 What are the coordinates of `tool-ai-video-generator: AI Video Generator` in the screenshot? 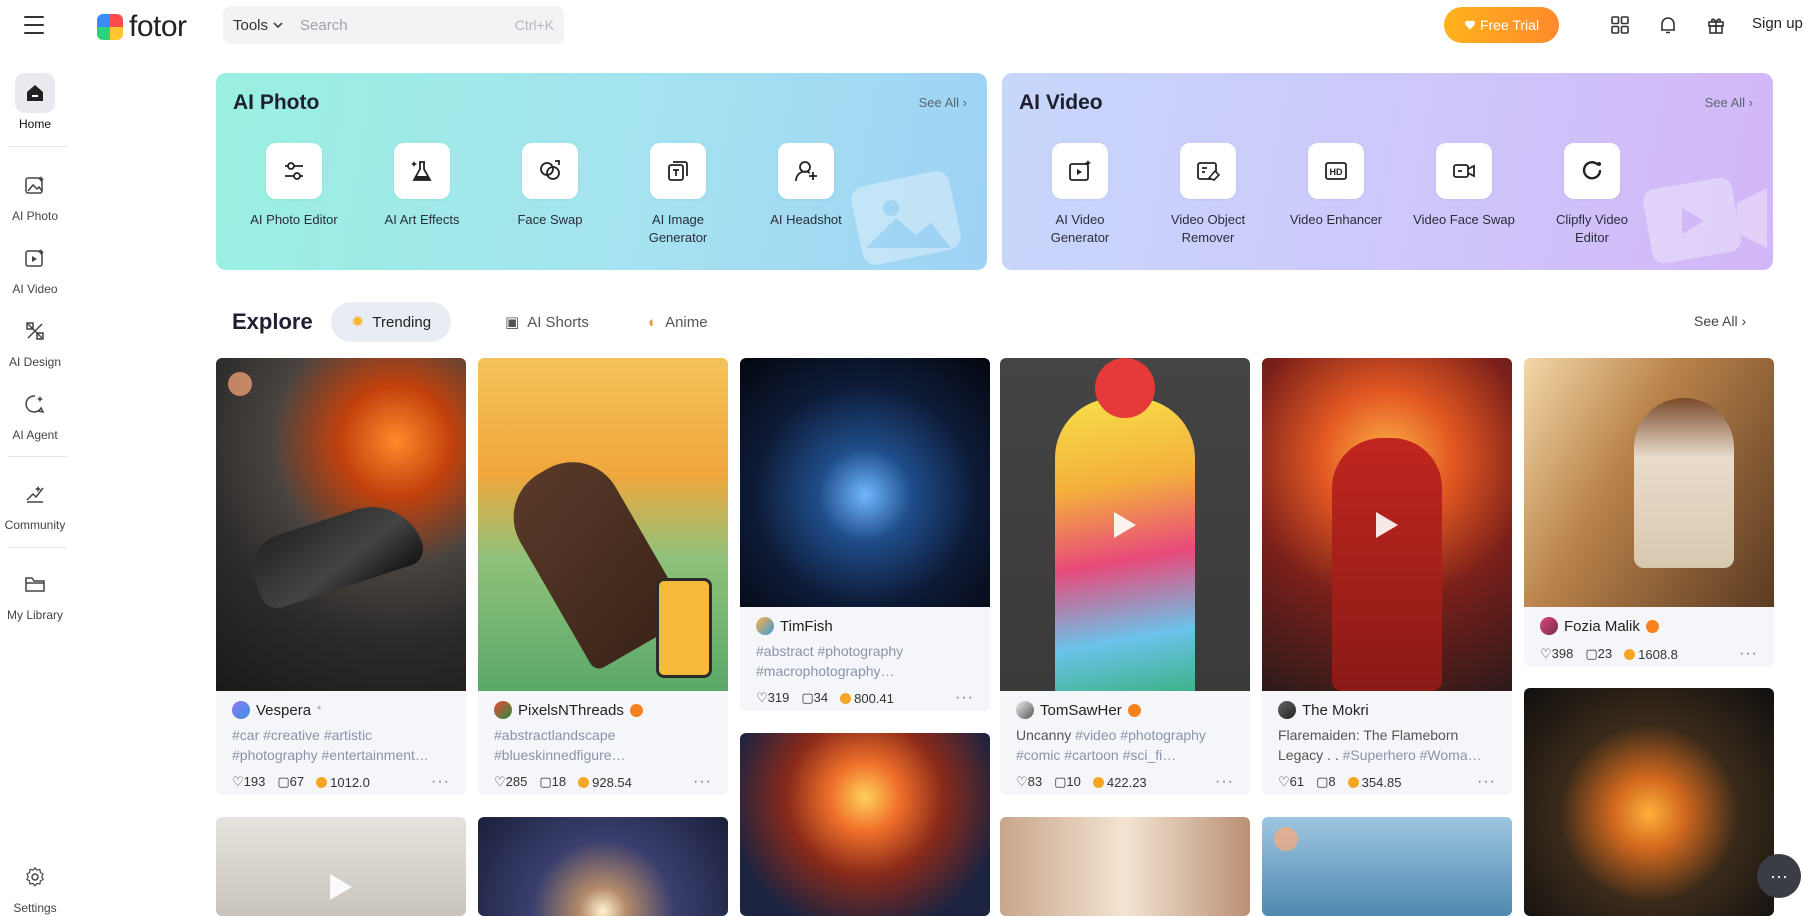 It's located at (1080, 195).